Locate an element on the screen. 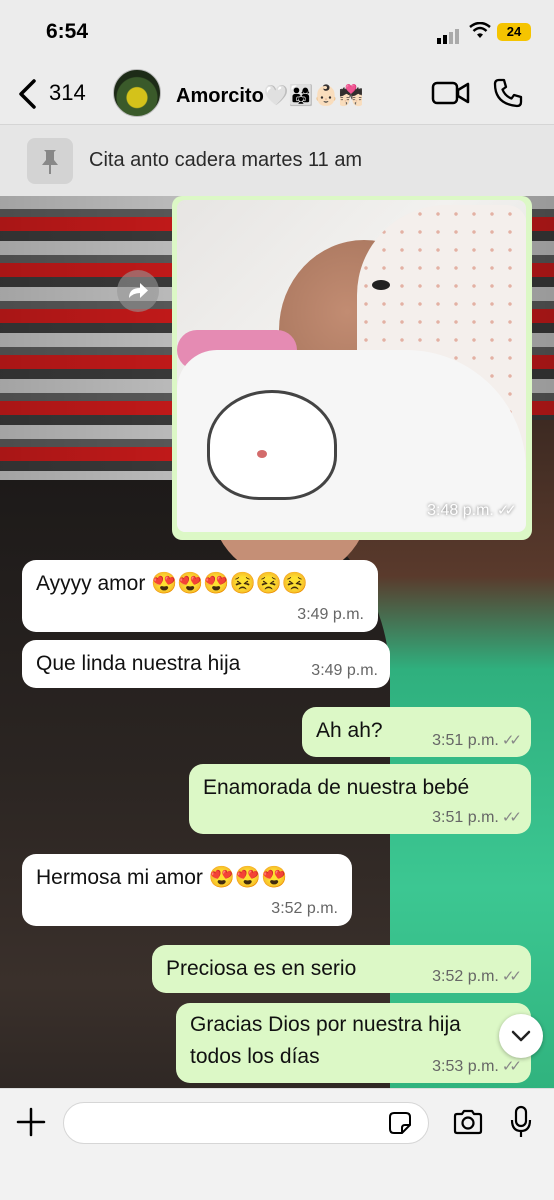  video-call-icon is located at coordinates (451, 93).